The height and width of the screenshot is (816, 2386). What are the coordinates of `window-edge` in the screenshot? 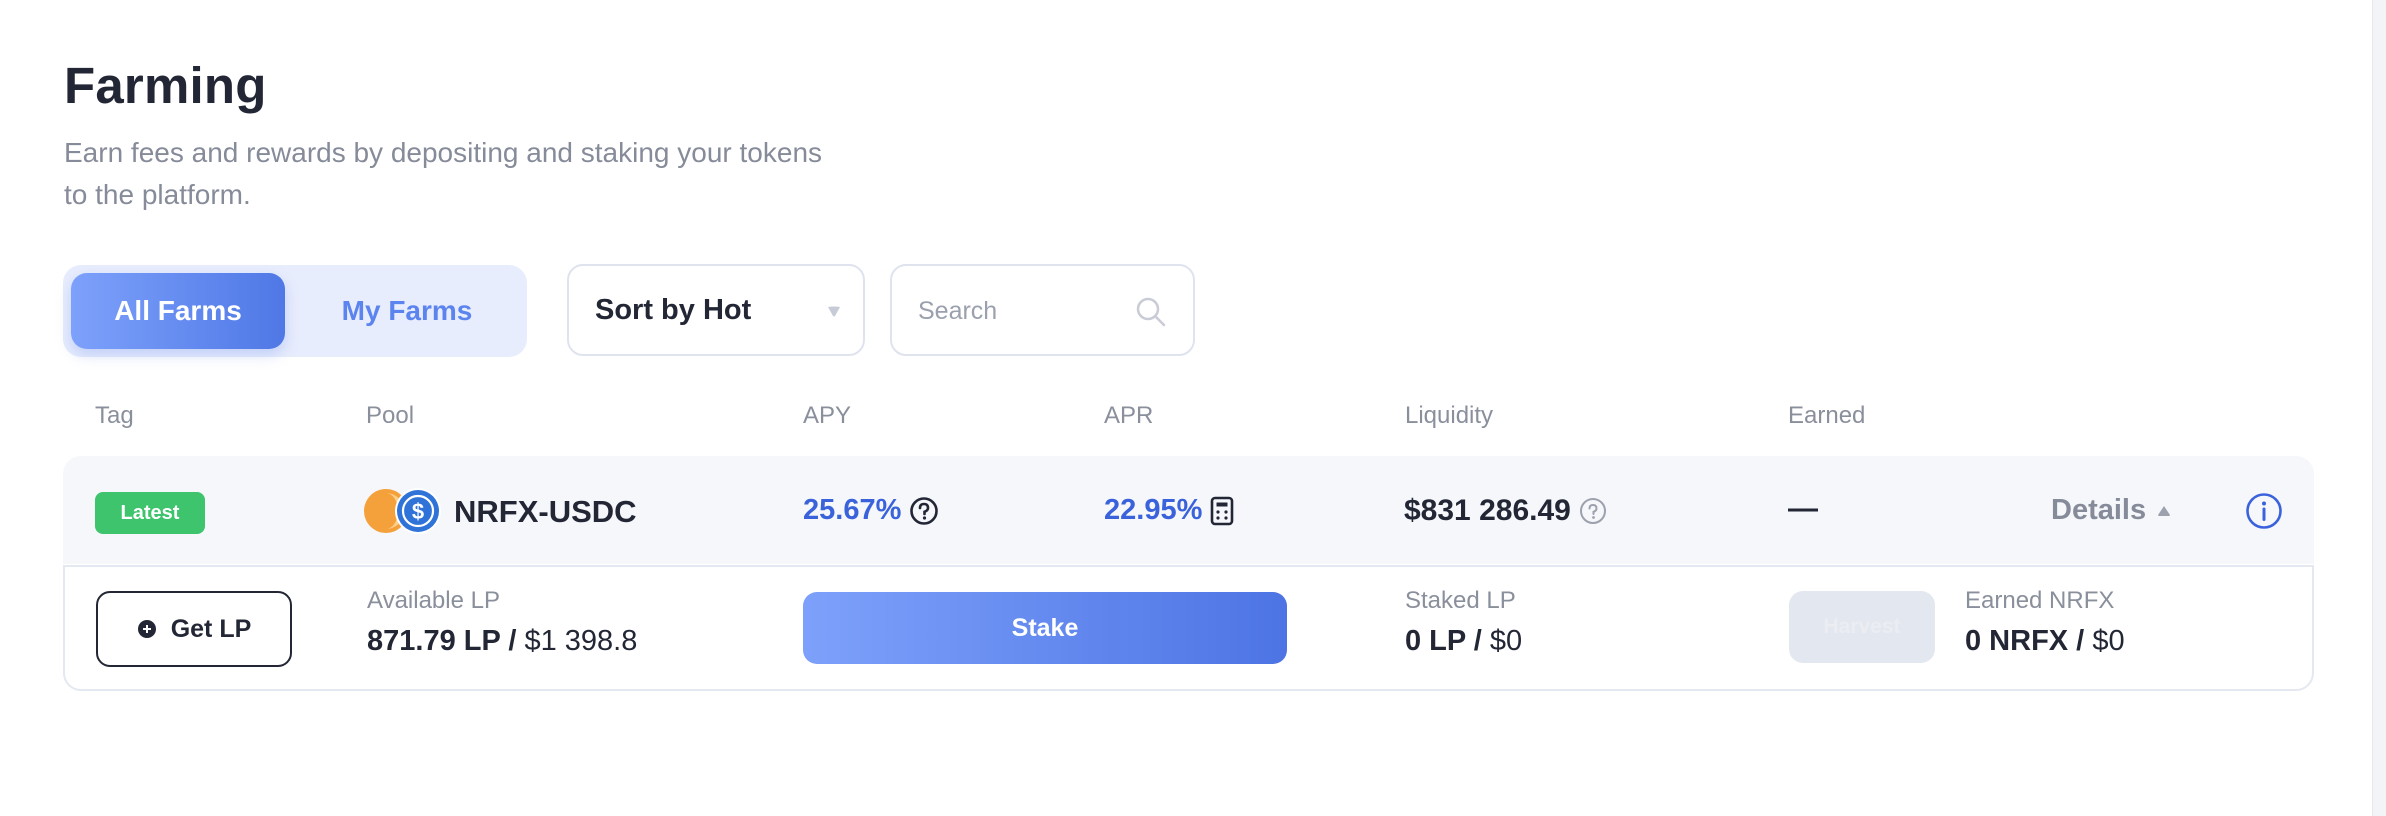 It's located at (2379, 408).